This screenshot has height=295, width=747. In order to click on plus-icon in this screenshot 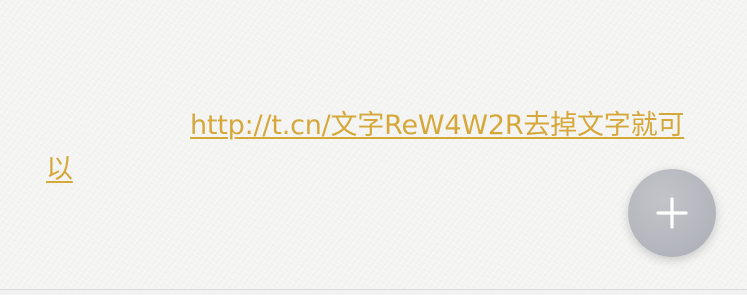, I will do `click(672, 213)`.